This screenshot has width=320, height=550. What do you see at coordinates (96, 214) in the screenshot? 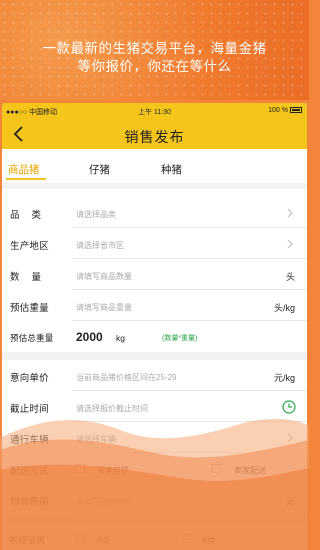
I see `category-select: 请选择品类` at bounding box center [96, 214].